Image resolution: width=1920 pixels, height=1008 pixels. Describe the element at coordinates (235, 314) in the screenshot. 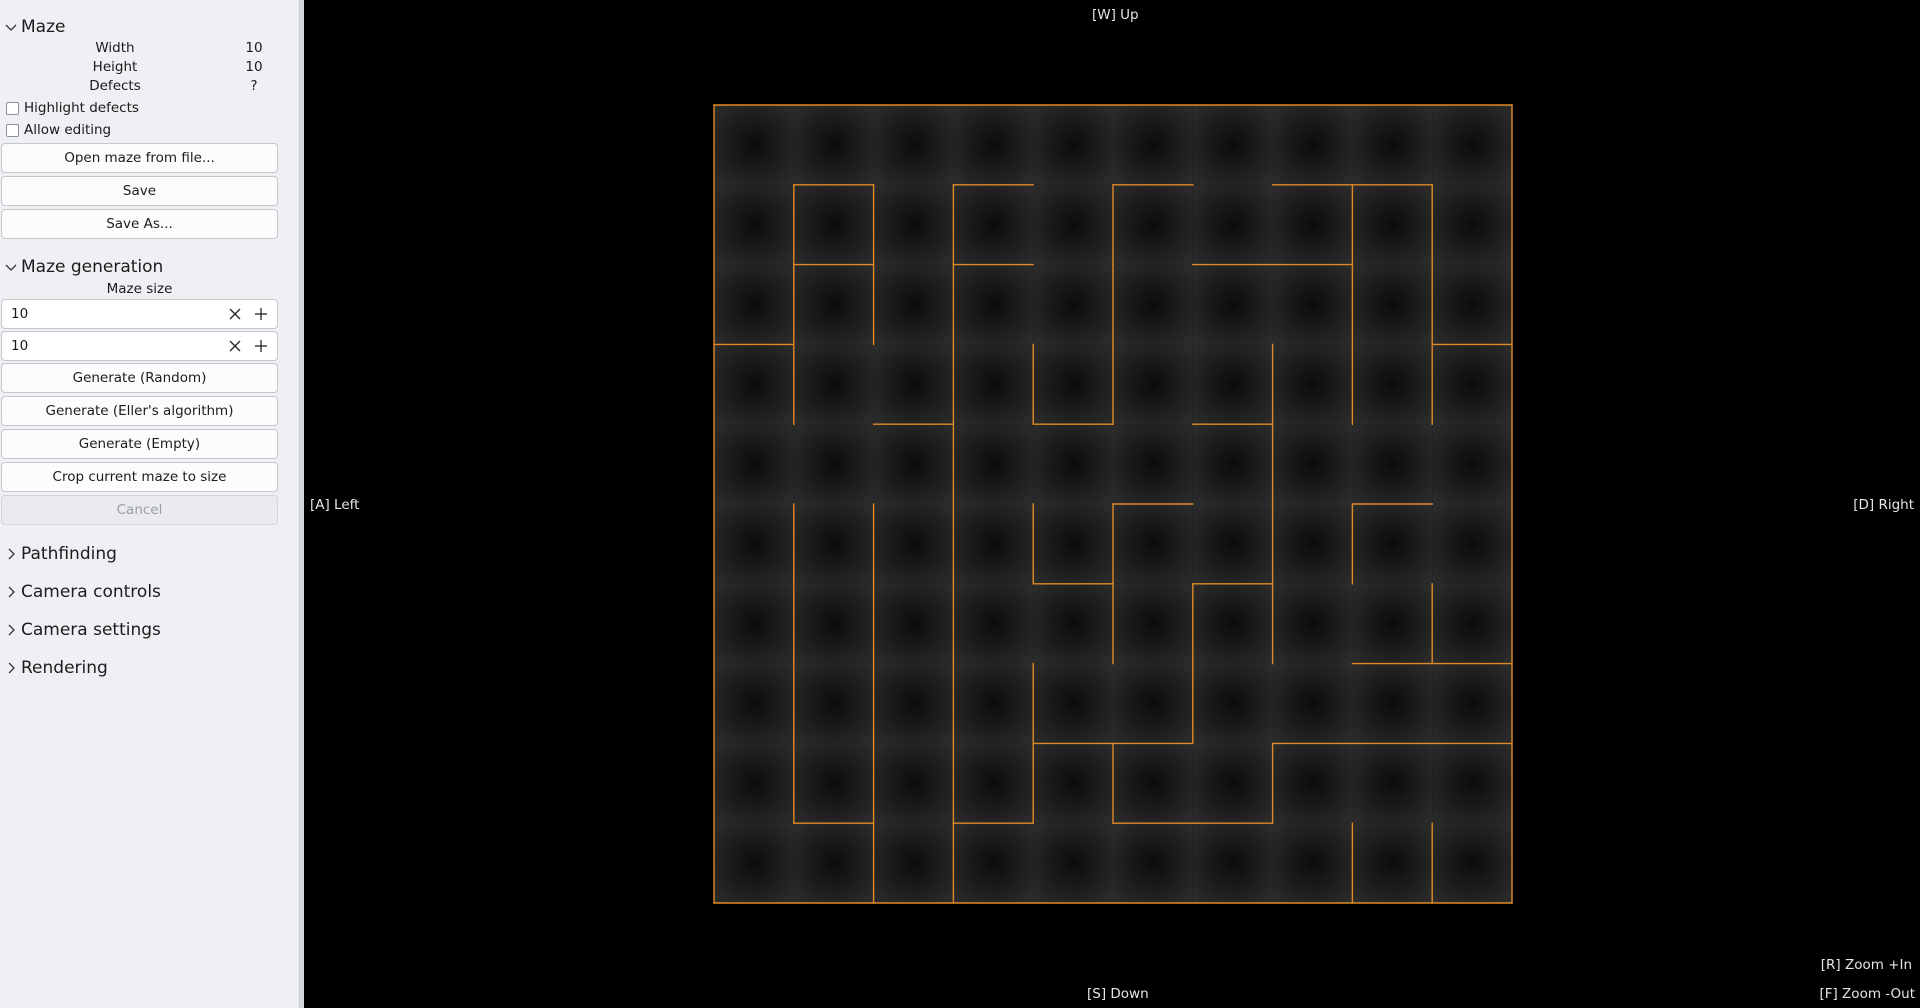

I see `clear-icon` at that location.